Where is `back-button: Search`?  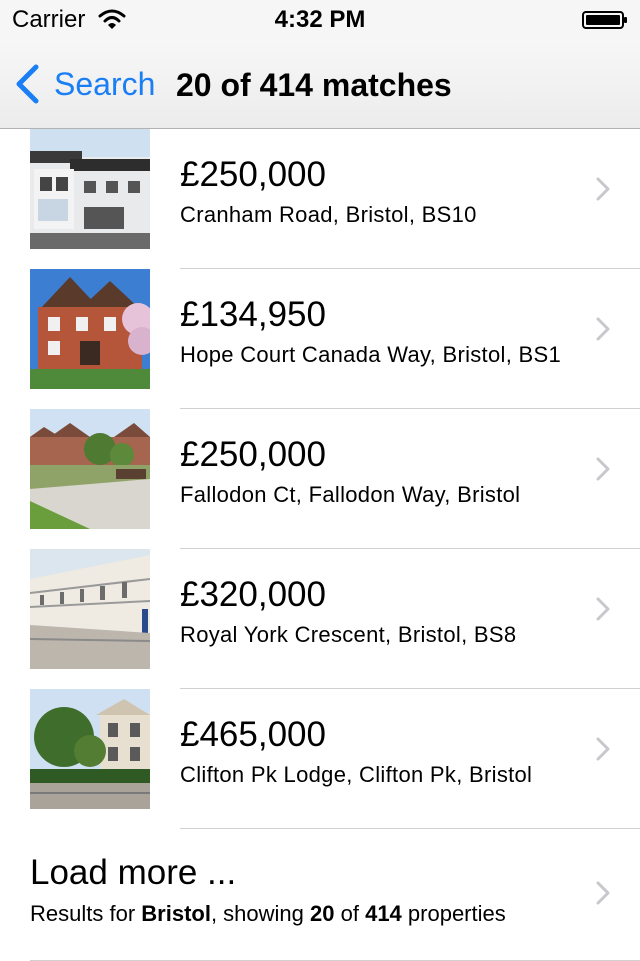 back-button: Search is located at coordinates (84, 84).